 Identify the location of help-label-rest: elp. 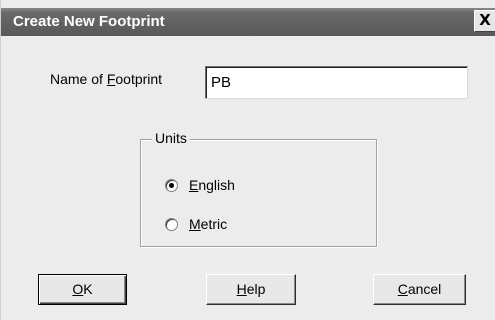
(256, 289).